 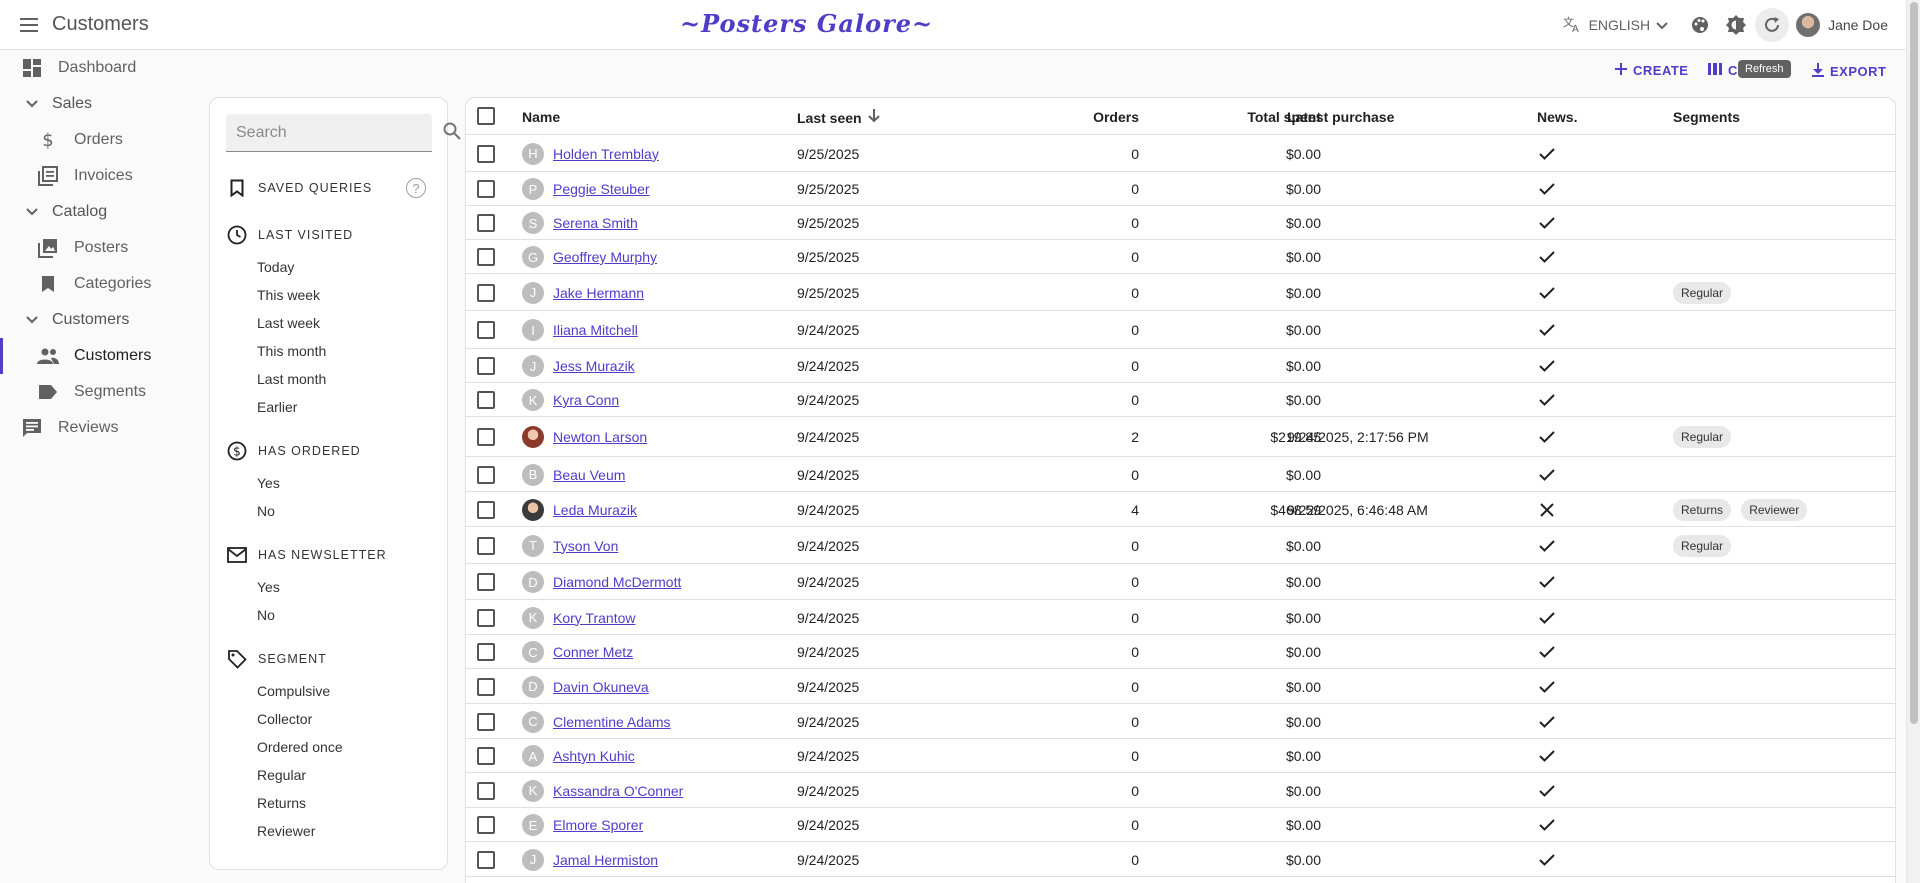 I want to click on column-name: Name, so click(x=541, y=117).